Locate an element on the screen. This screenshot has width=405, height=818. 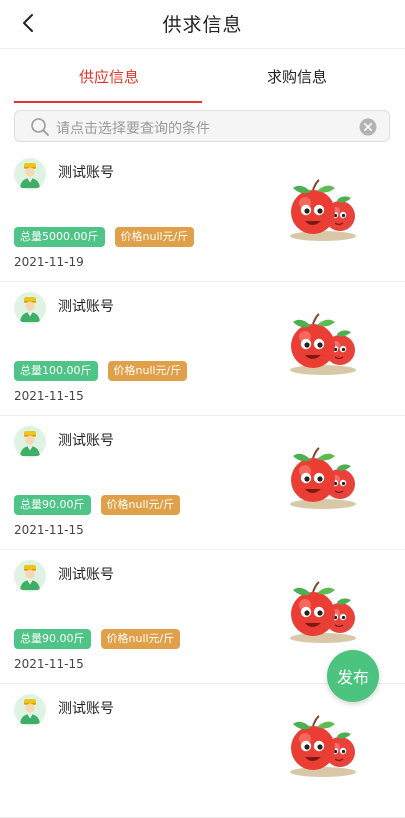
app-header: 供求信息 is located at coordinates (202, 24).